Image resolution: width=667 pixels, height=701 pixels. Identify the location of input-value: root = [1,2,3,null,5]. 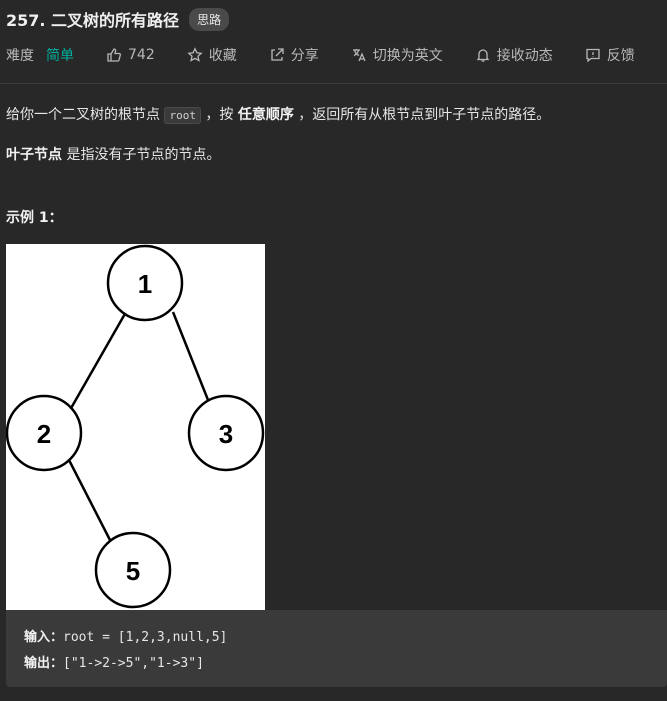
(145, 637).